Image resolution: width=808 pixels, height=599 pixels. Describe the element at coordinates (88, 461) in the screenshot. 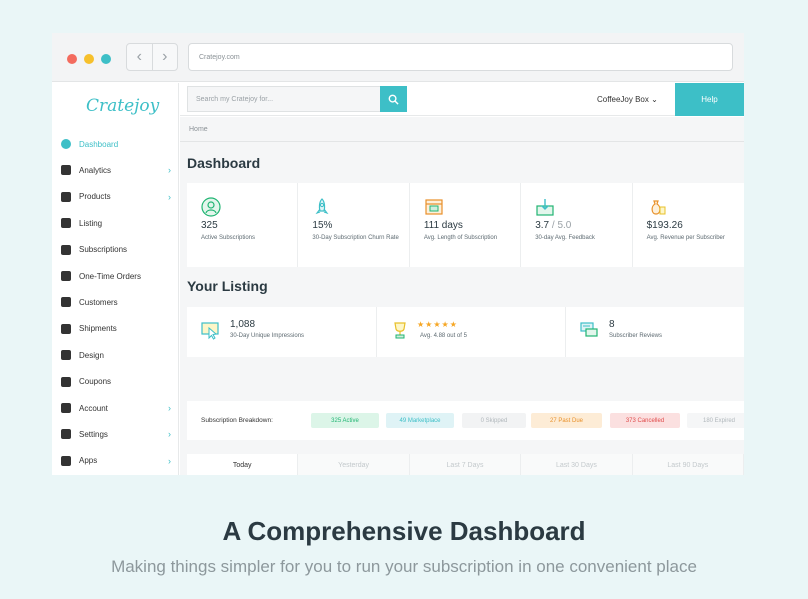

I see `sidebar-item-label: Apps` at that location.